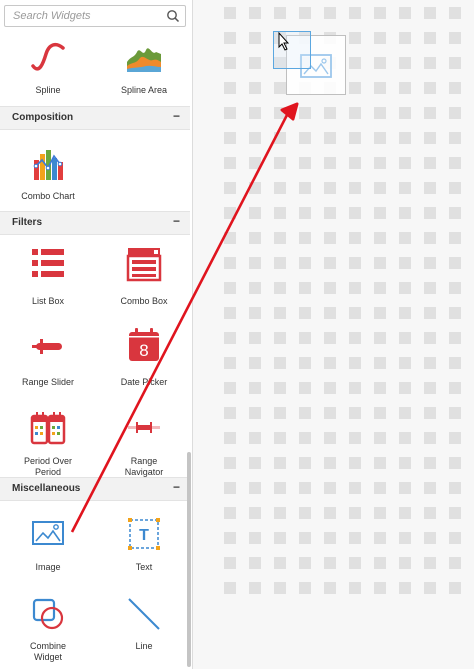 This screenshot has width=474, height=669. I want to click on search-icon, so click(173, 16).